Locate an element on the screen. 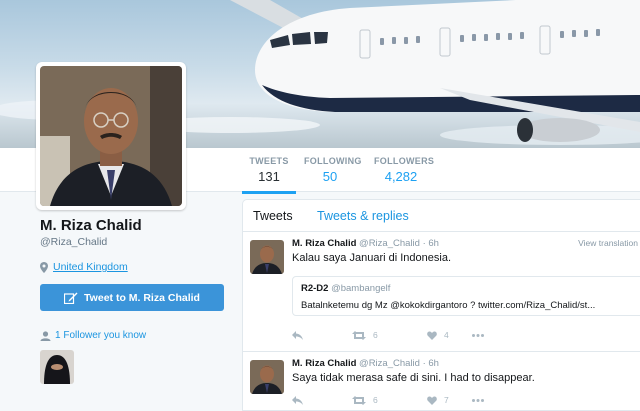  tweet-to-label: Tweet to M. Riza Chalid is located at coordinates (142, 297).